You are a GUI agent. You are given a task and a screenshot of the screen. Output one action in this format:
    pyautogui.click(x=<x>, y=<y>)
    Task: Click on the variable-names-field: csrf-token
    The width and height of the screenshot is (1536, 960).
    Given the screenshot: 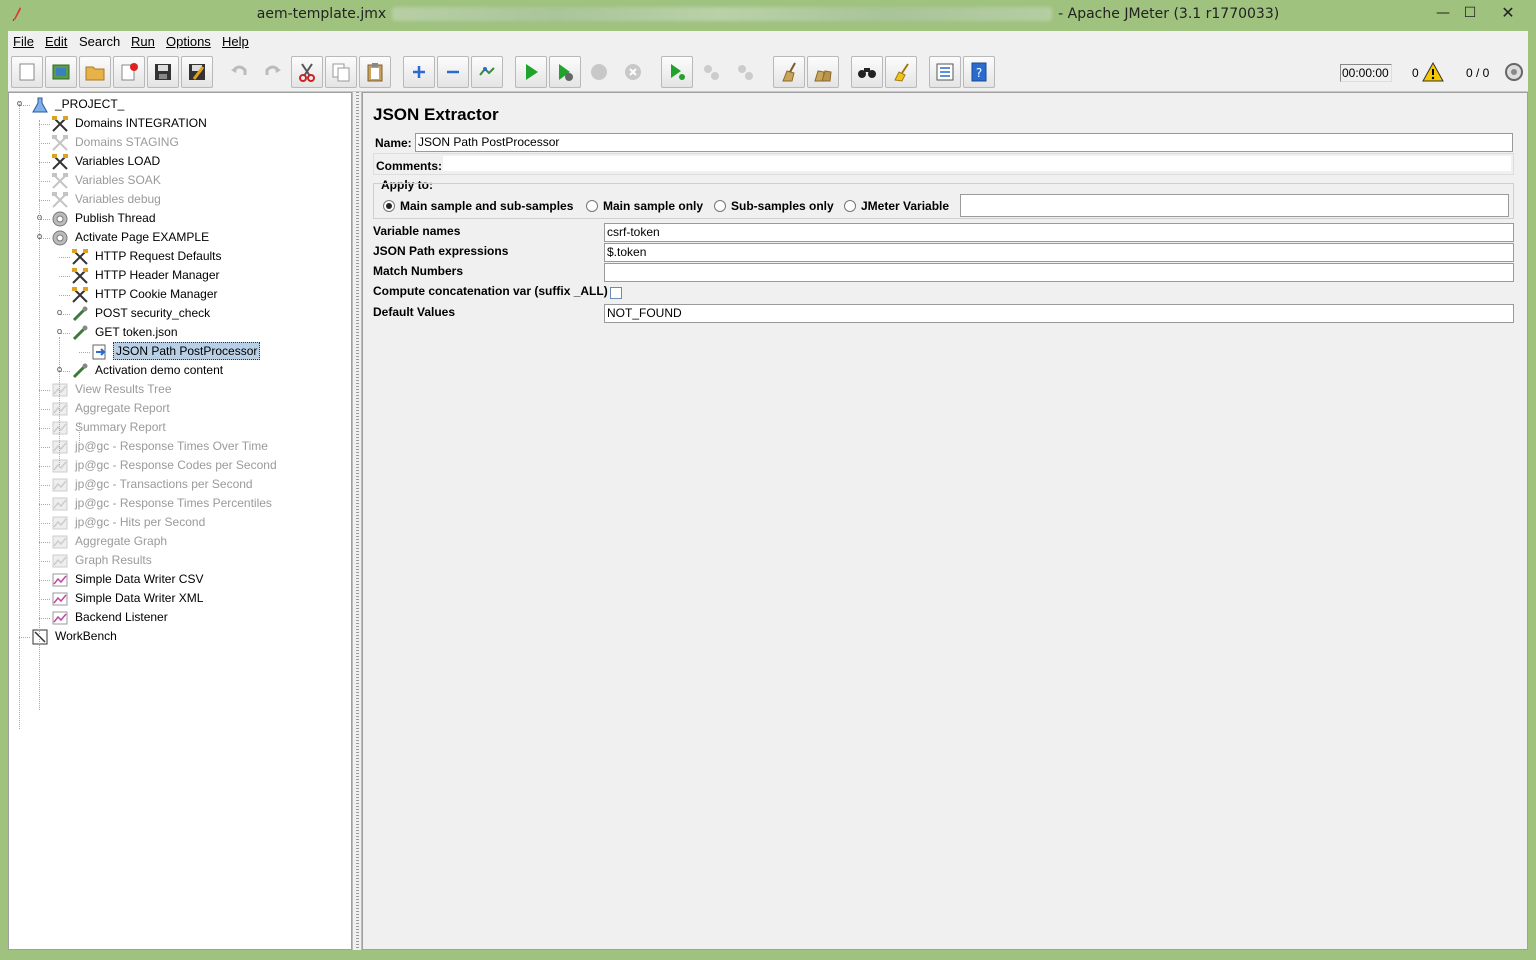 What is the action you would take?
    pyautogui.click(x=1059, y=232)
    